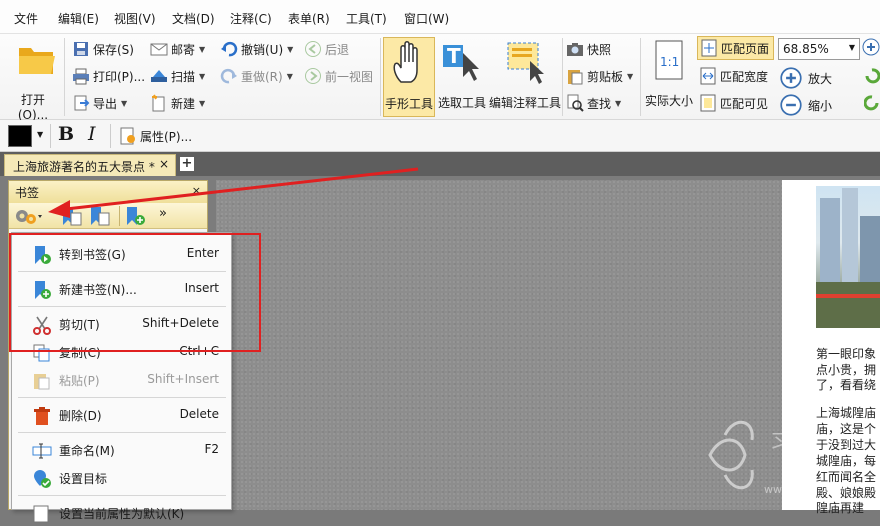  Describe the element at coordinates (744, 76) in the screenshot. I see `fit-width-label: 匹配宽度` at that location.